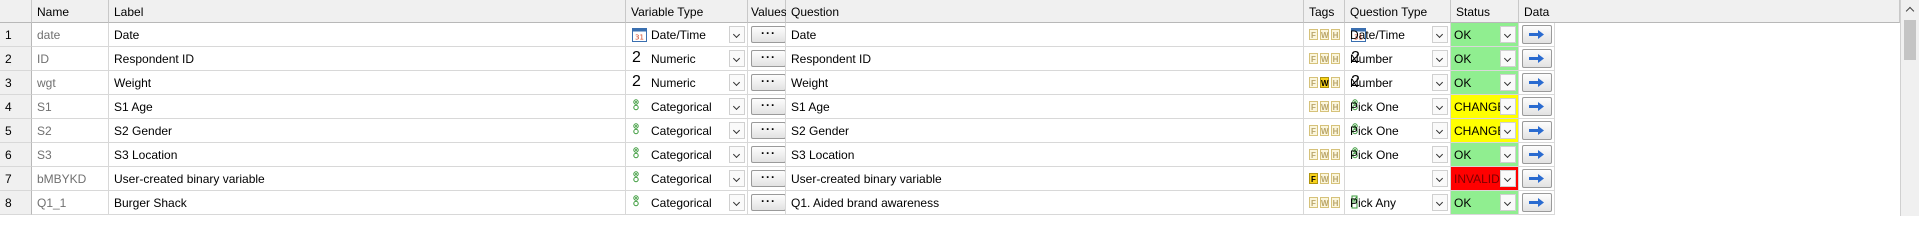  I want to click on question-cell: S2 Gender, so click(1045, 131).